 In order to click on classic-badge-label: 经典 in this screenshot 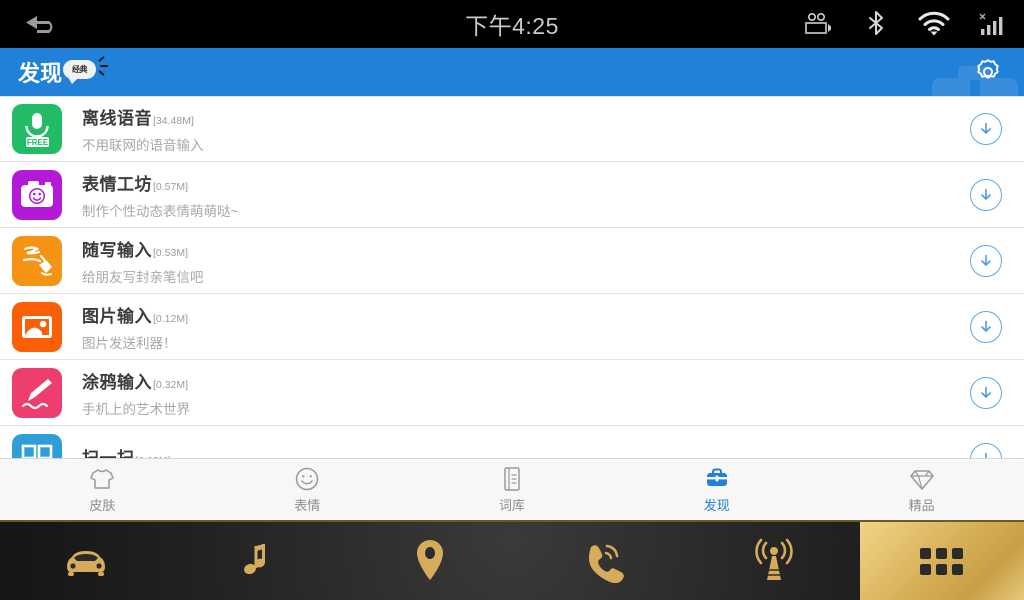, I will do `click(80, 72)`.